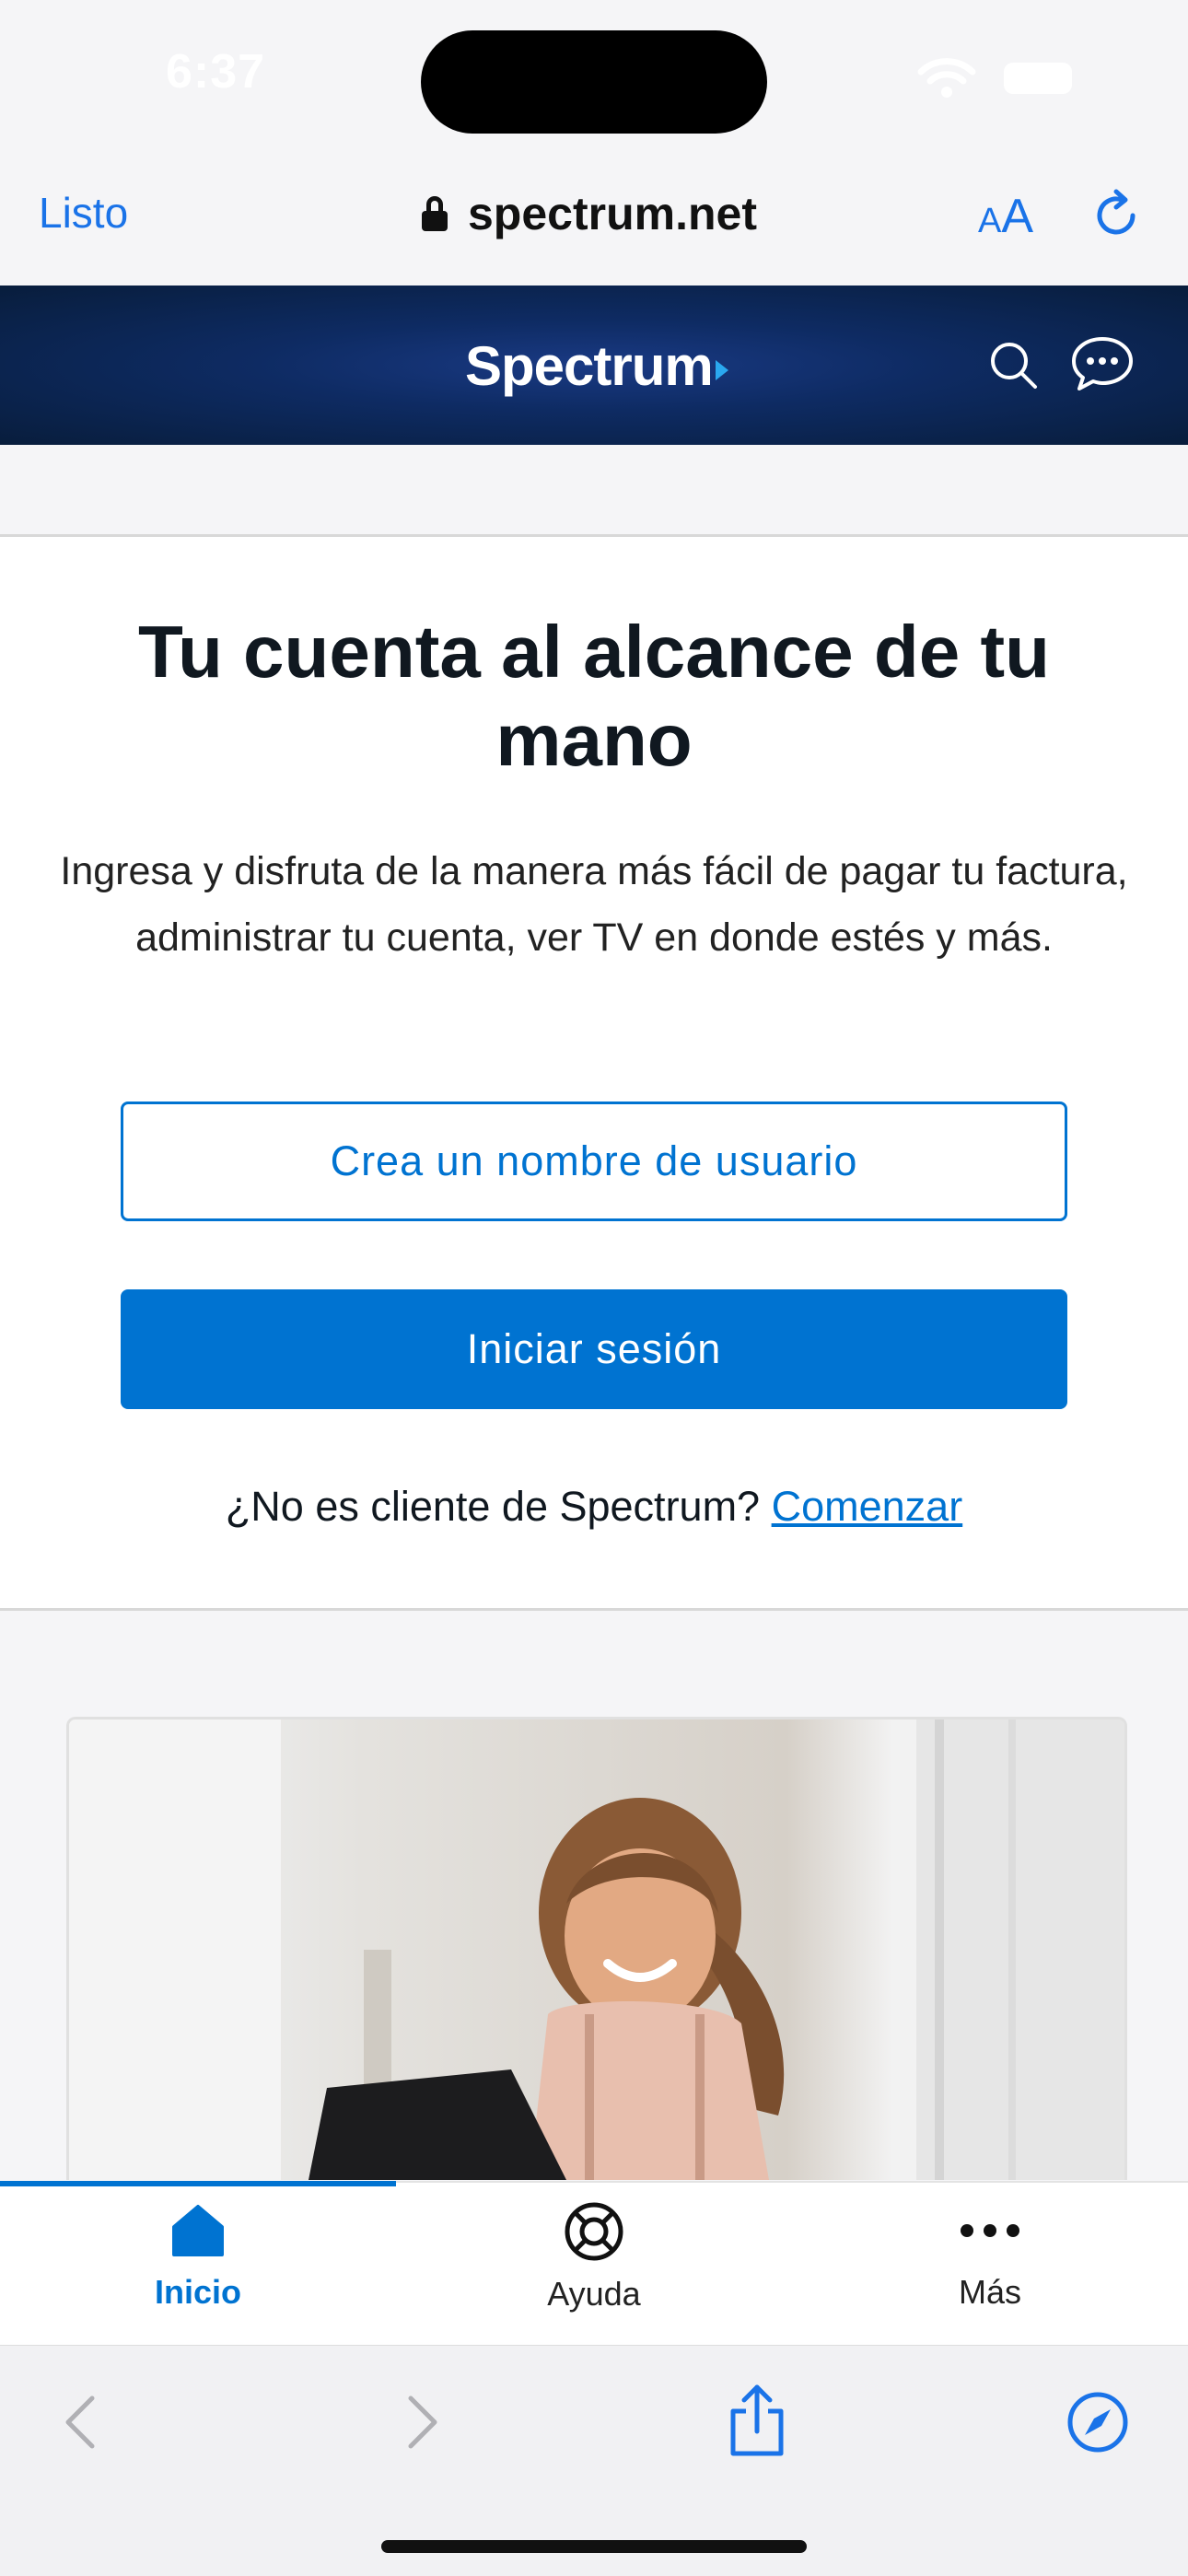 This screenshot has height=2576, width=1188. What do you see at coordinates (594, 1349) in the screenshot?
I see `sign-in-button: Iniciar sesión` at bounding box center [594, 1349].